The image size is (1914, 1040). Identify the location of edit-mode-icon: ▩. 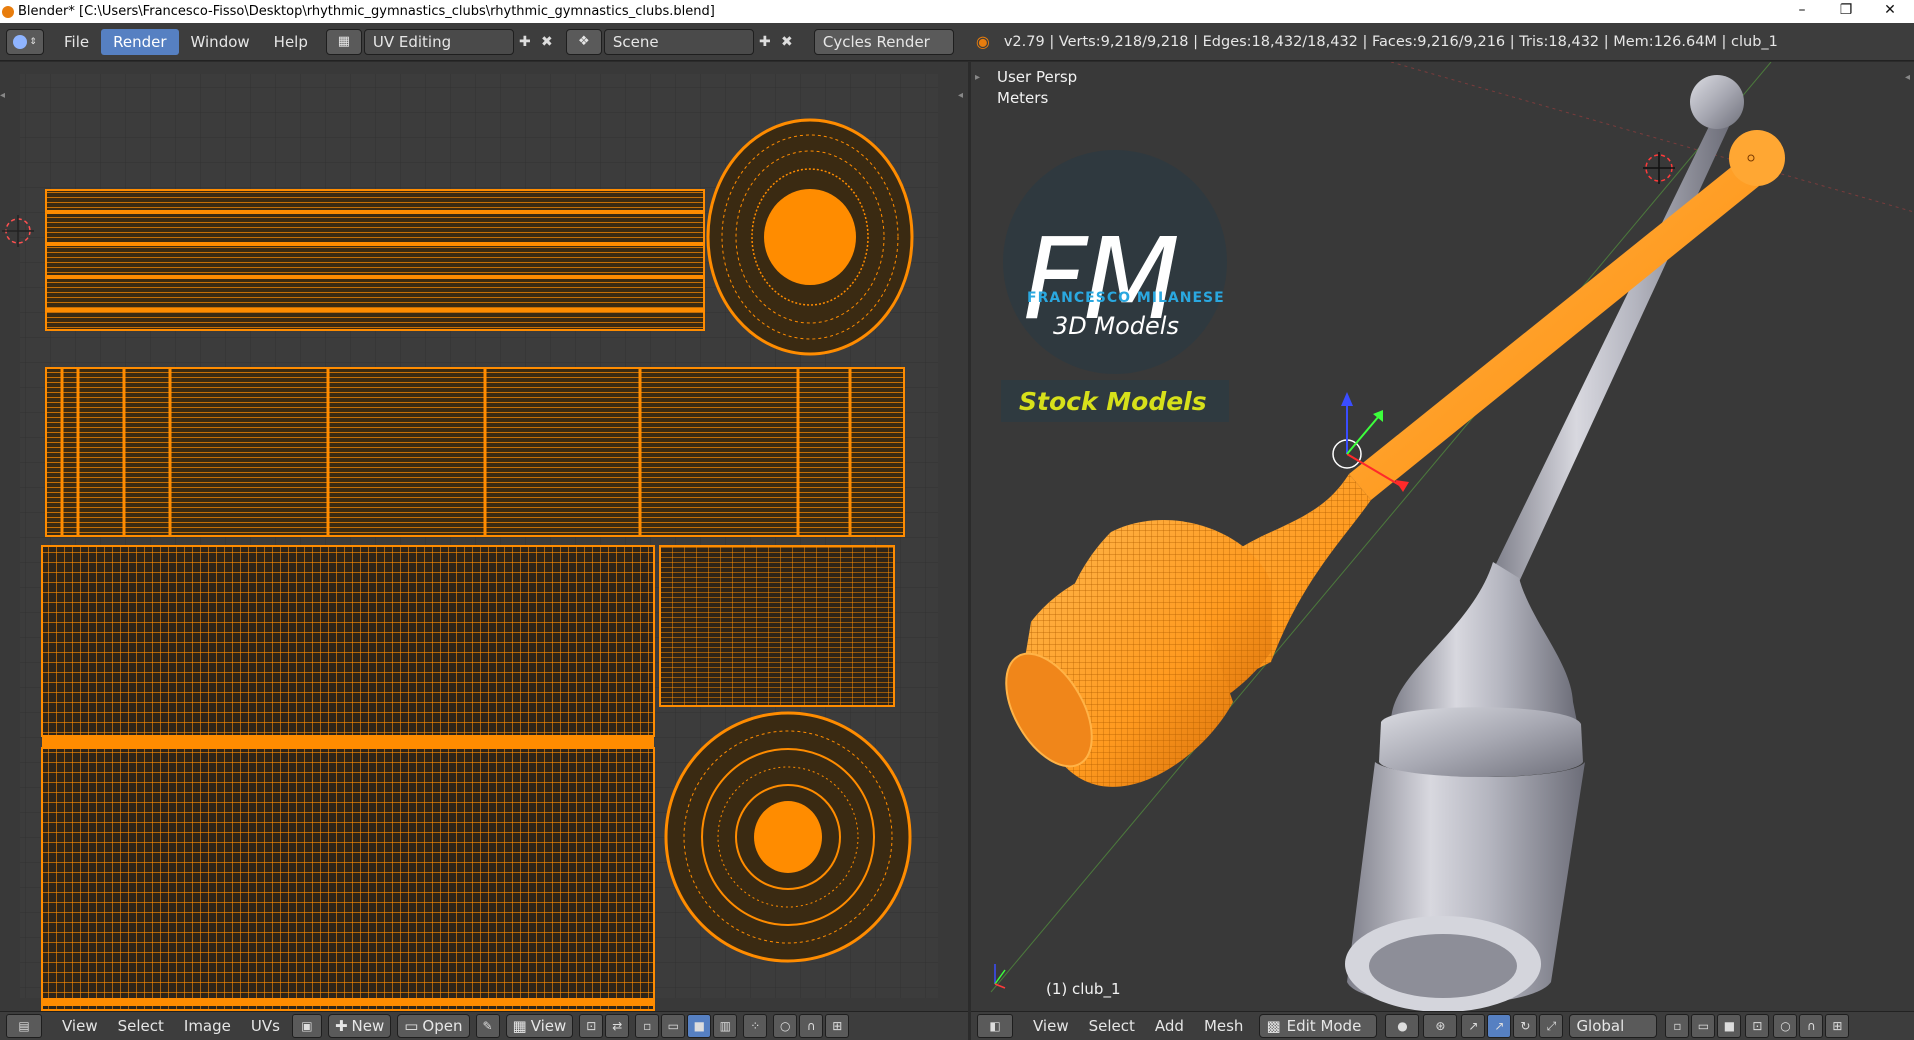
(1273, 1026).